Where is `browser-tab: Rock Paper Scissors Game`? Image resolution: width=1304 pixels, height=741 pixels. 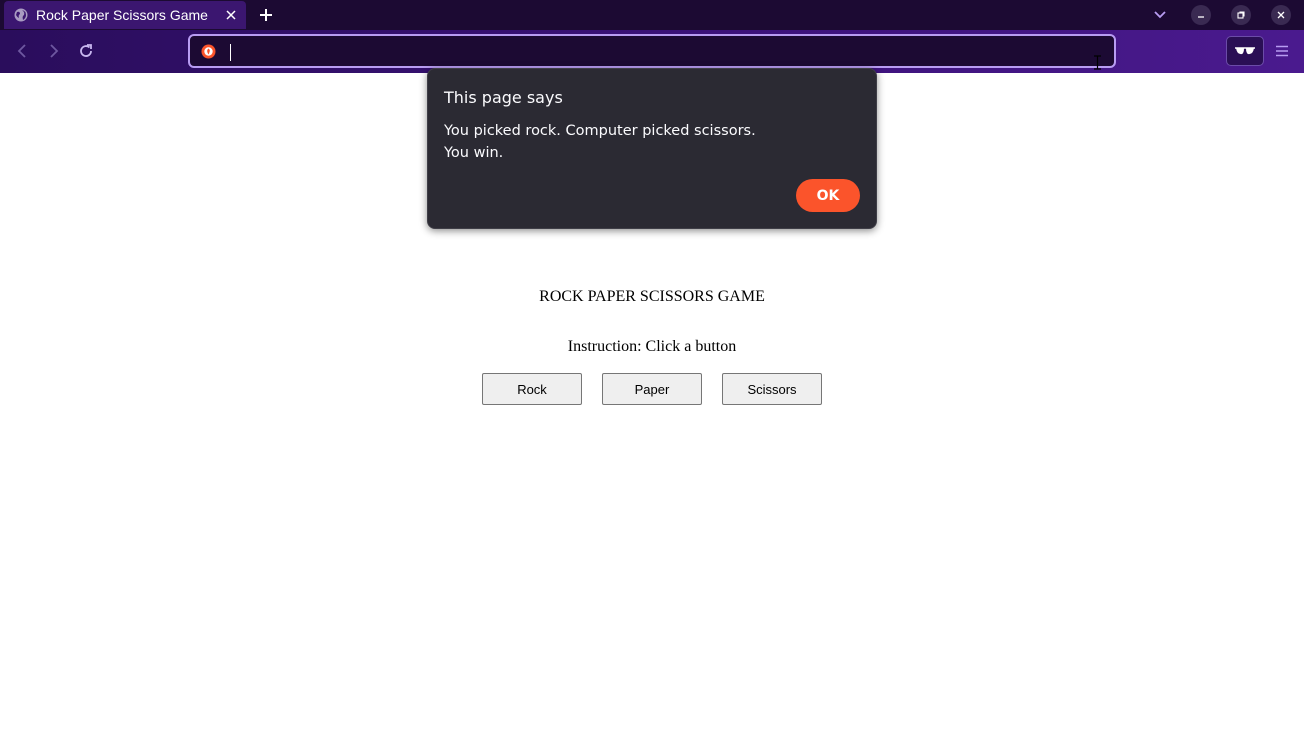
browser-tab: Rock Paper Scissors Game is located at coordinates (125, 15).